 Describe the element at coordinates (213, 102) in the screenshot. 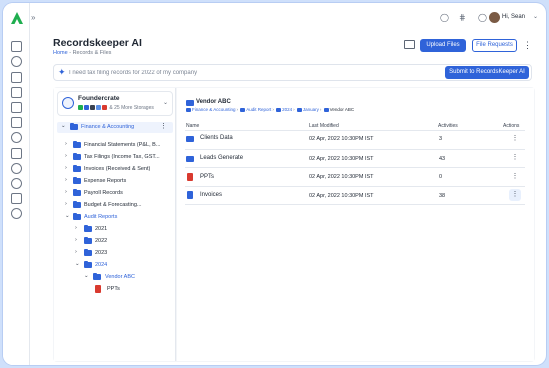

I see `current-folder-title: Vendor ABC` at that location.